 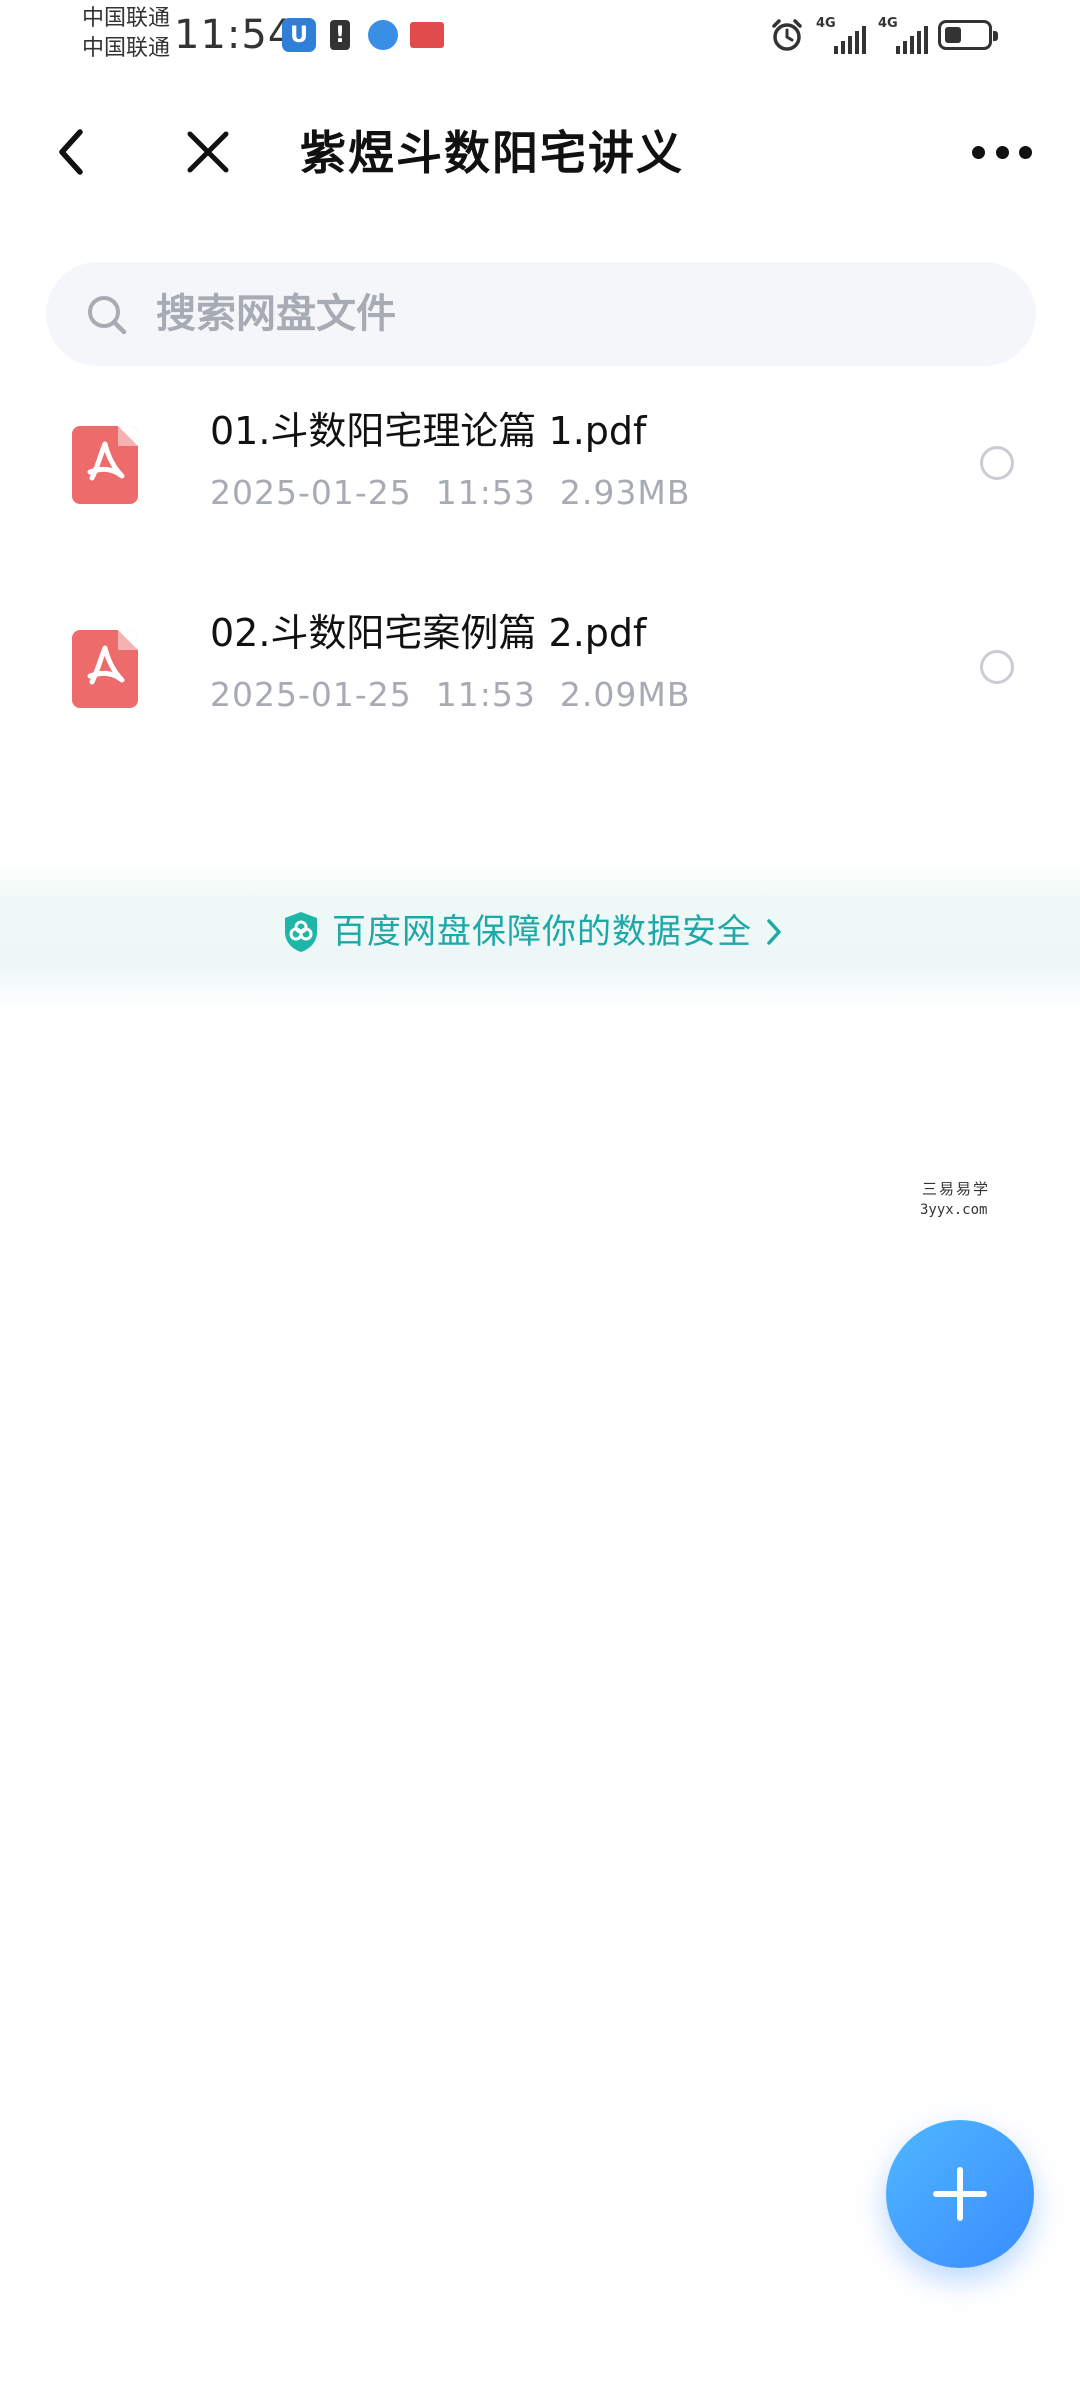 What do you see at coordinates (492, 153) in the screenshot?
I see `page-title: 紫煜斗数阳宅讲义` at bounding box center [492, 153].